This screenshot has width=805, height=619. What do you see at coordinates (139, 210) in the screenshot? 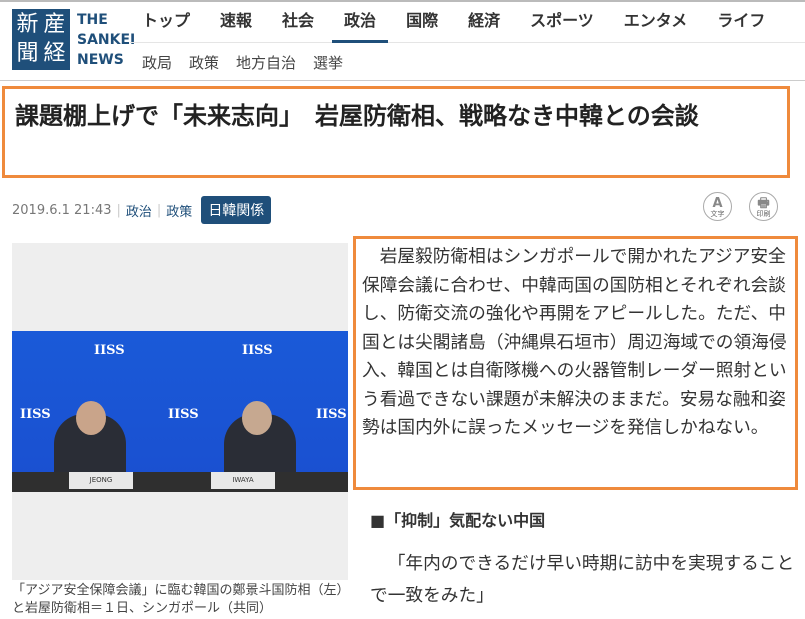
I see `category-link: 政治` at bounding box center [139, 210].